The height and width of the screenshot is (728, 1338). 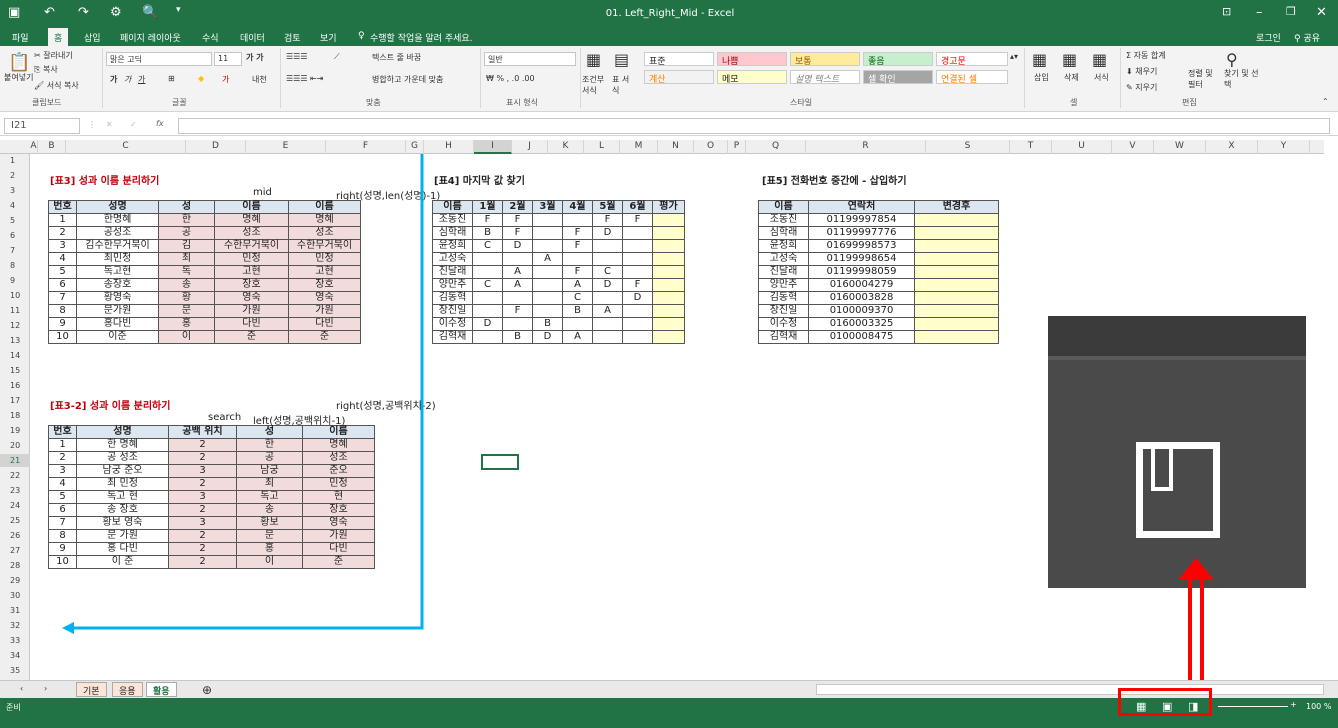 What do you see at coordinates (1226, 11) in the screenshot?
I see `ribbon-display-icon: ⊡` at bounding box center [1226, 11].